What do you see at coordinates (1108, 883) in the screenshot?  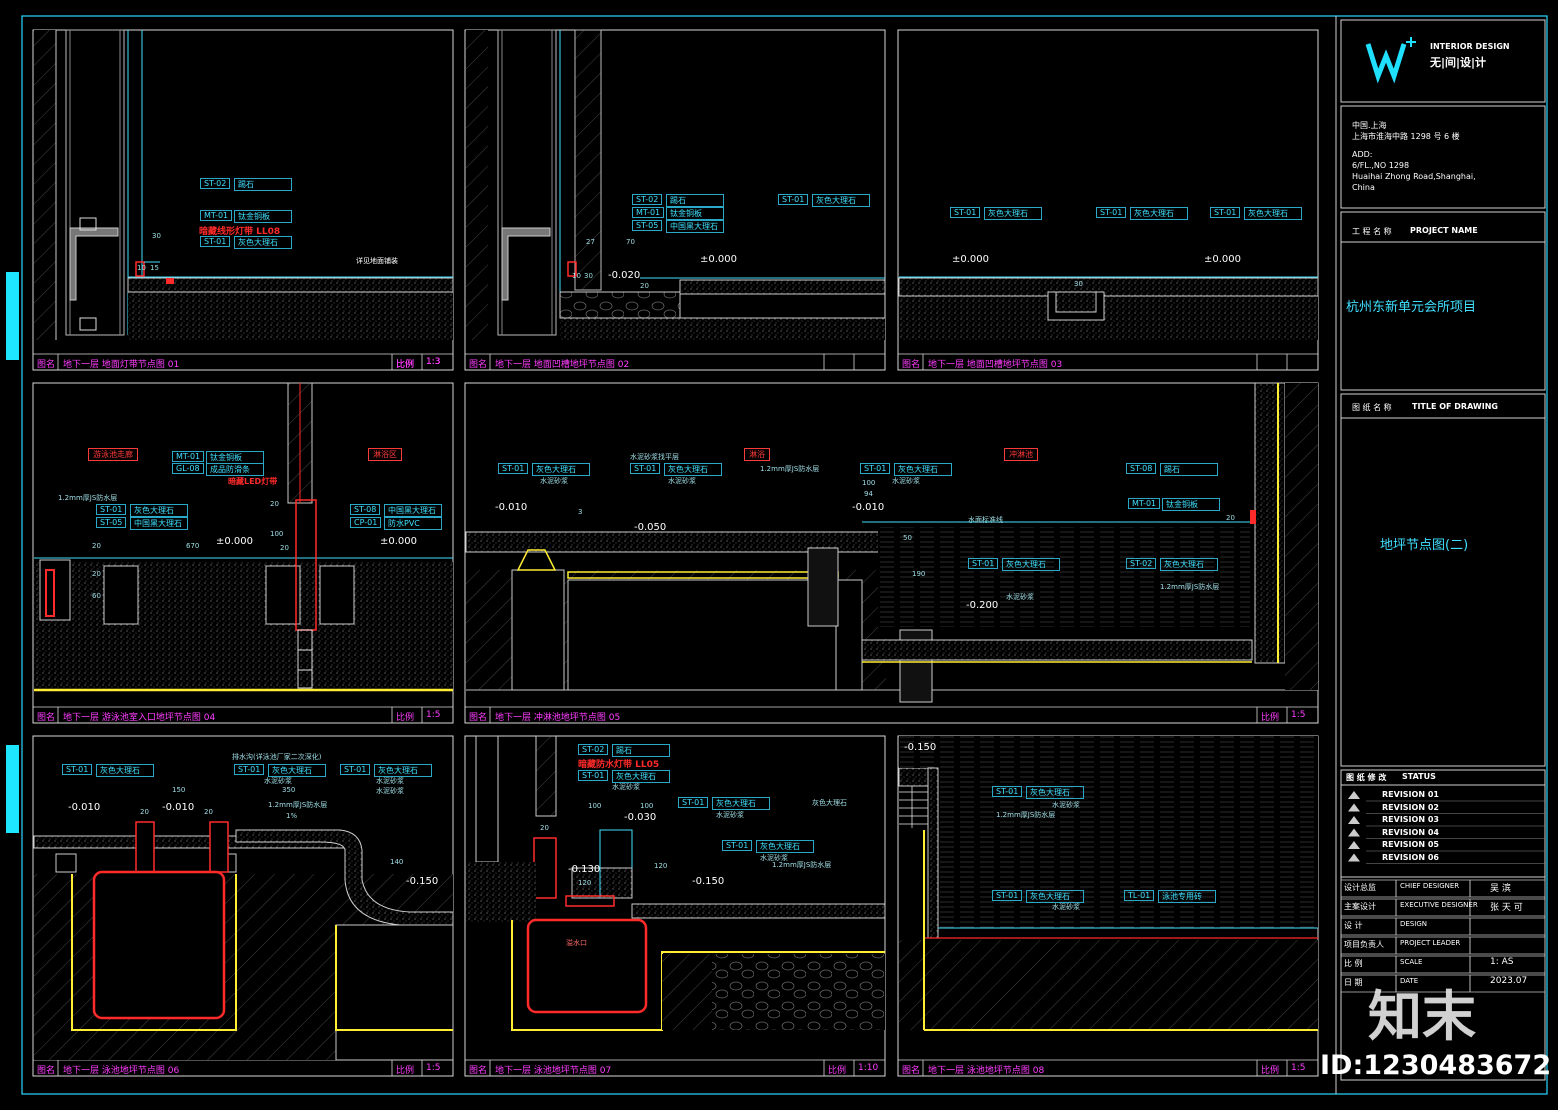 I see `panel-8-graphics` at bounding box center [1108, 883].